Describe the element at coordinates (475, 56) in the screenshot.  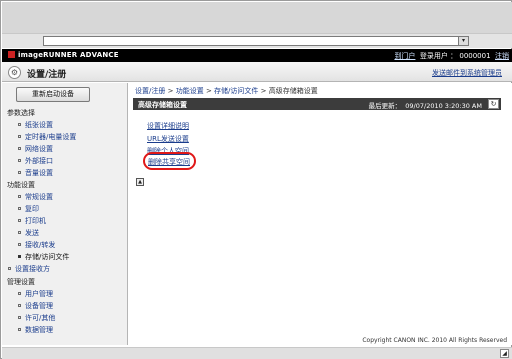
I see `user-id: 0000001` at that location.